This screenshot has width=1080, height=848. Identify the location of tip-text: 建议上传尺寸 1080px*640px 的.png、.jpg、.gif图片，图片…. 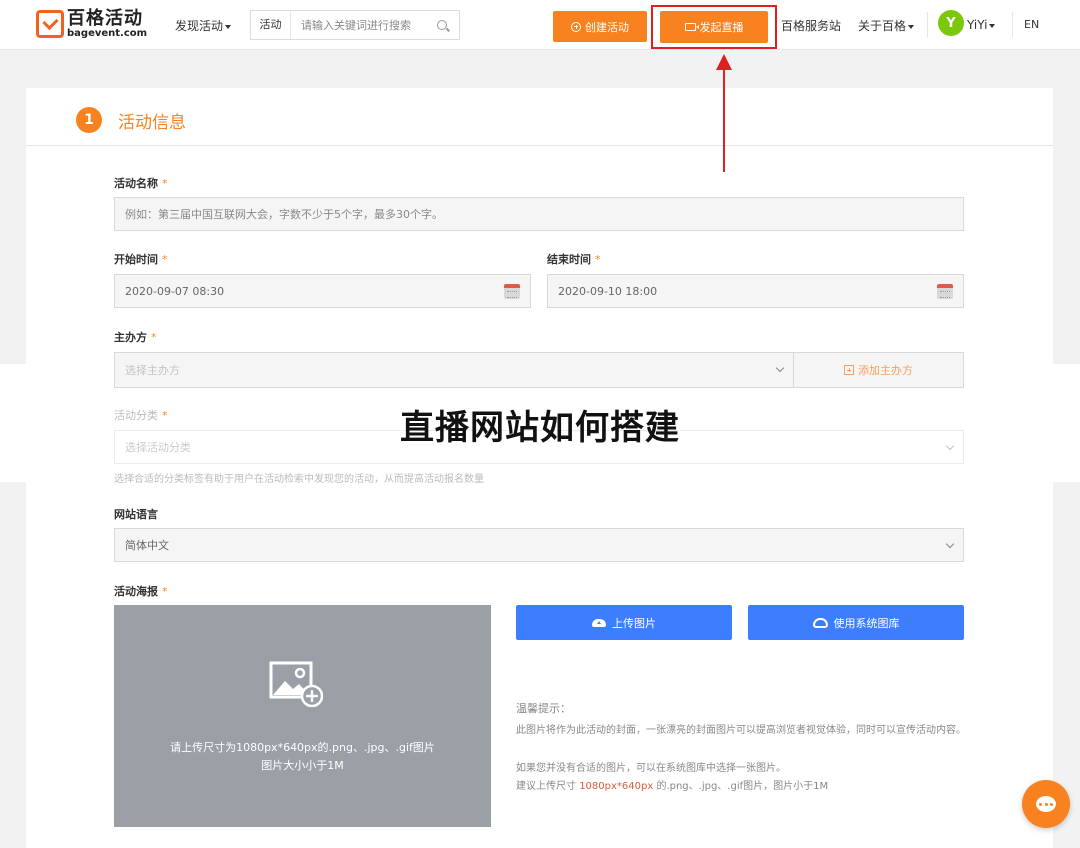
(672, 786).